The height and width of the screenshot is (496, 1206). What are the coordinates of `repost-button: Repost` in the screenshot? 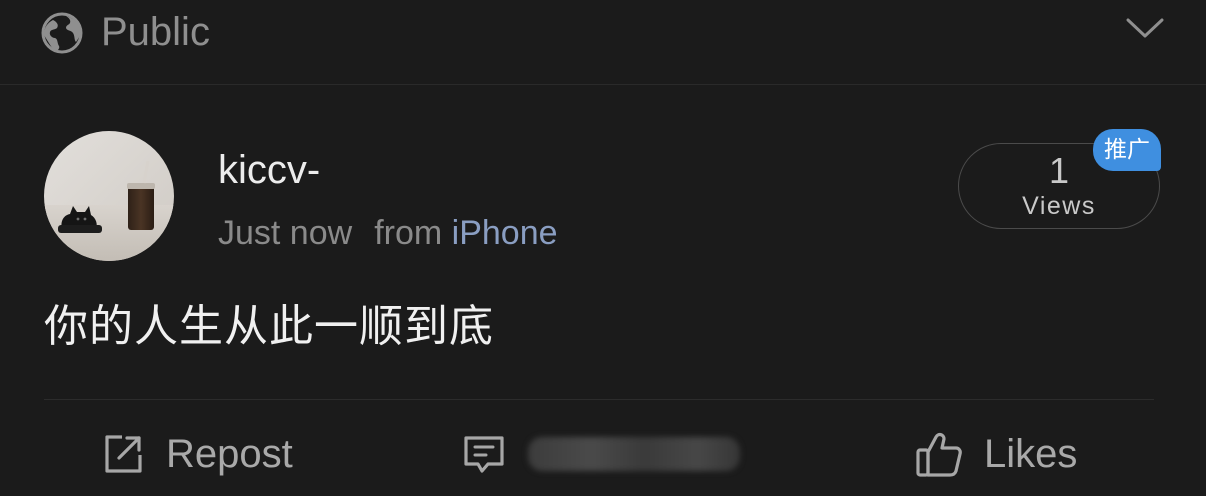 It's located at (196, 454).